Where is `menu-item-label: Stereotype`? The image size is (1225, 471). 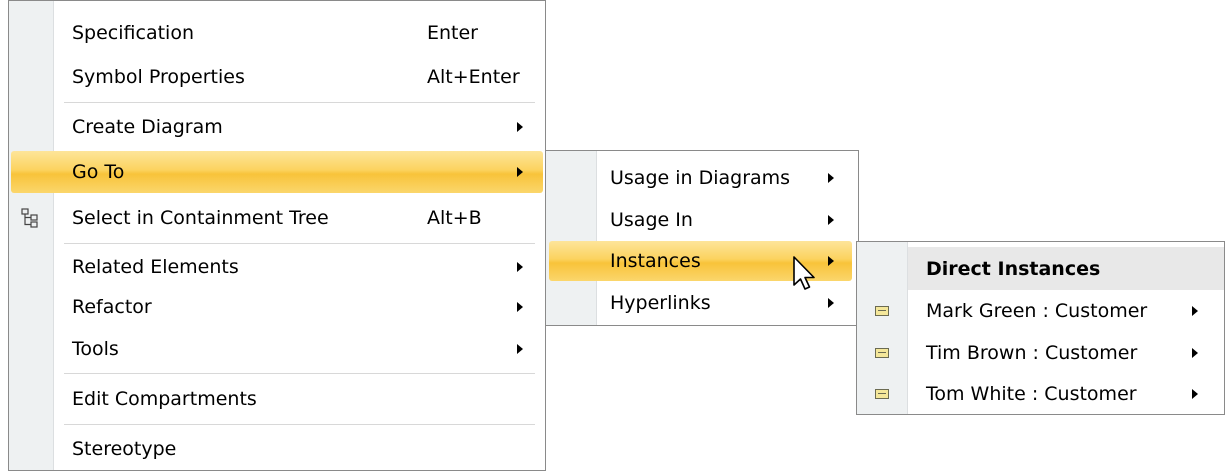
menu-item-label: Stereotype is located at coordinates (124, 449).